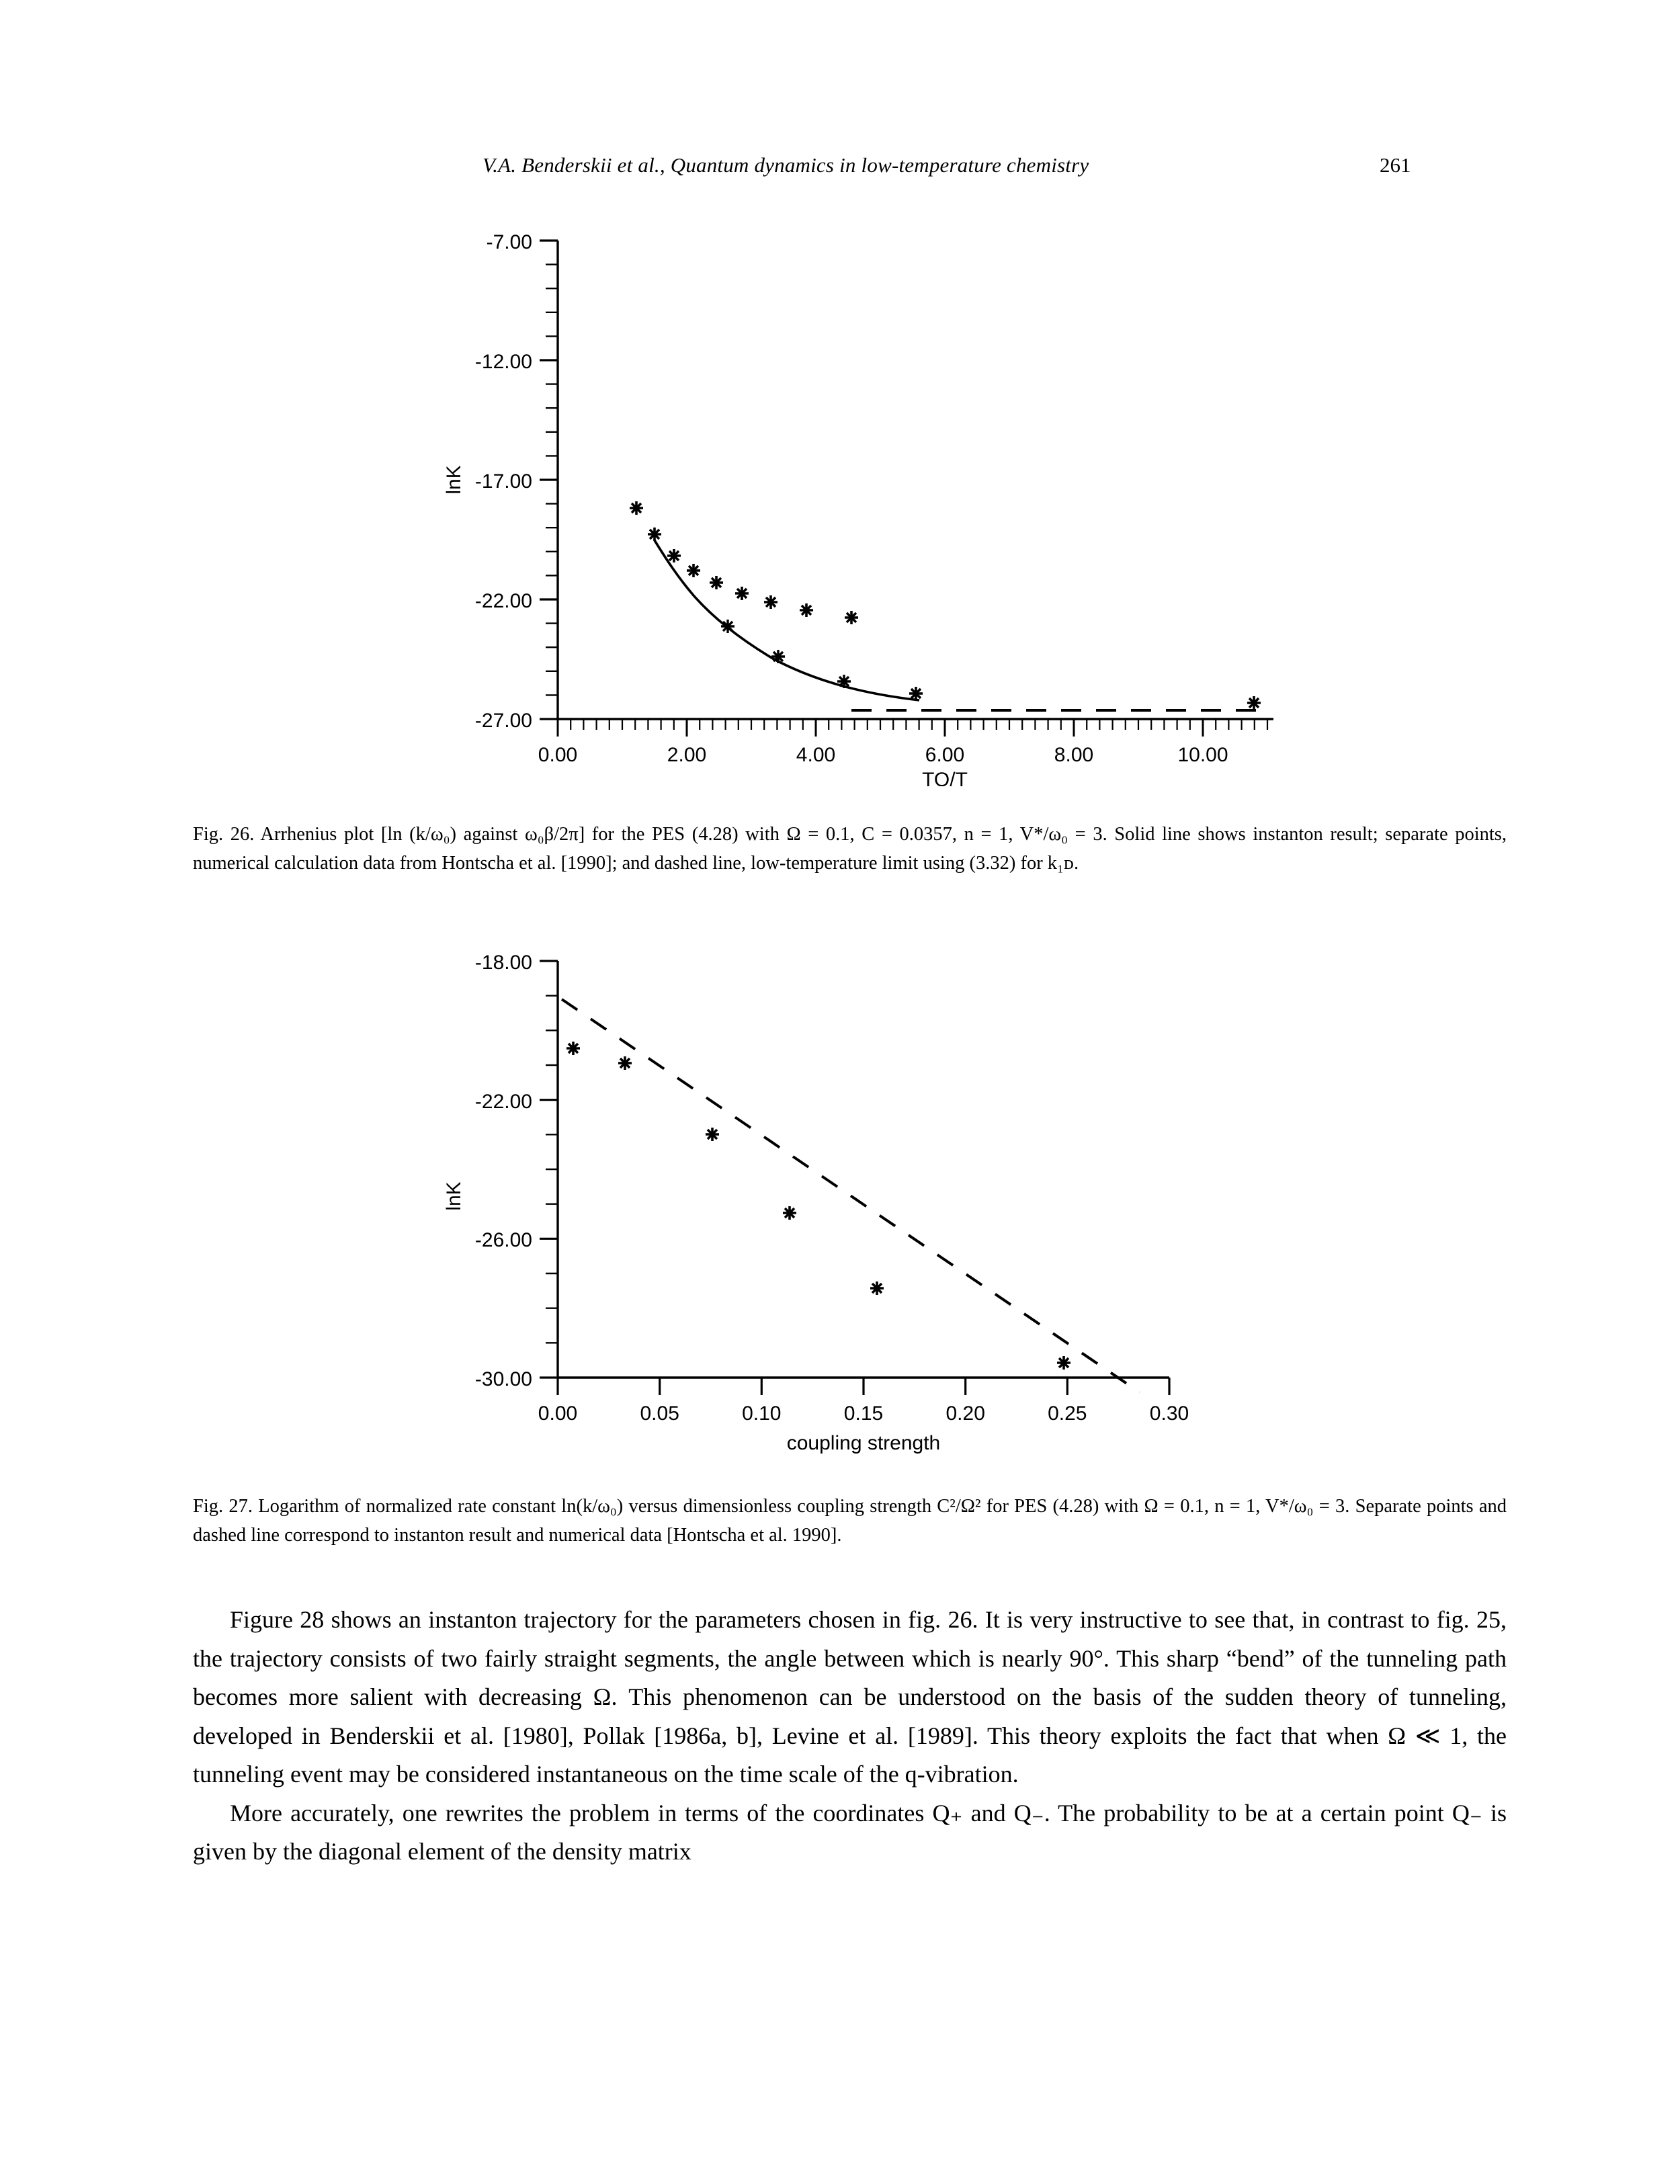  I want to click on figure-26-caption-line3: (3.32) for k₁ᴅ., so click(1024, 863).